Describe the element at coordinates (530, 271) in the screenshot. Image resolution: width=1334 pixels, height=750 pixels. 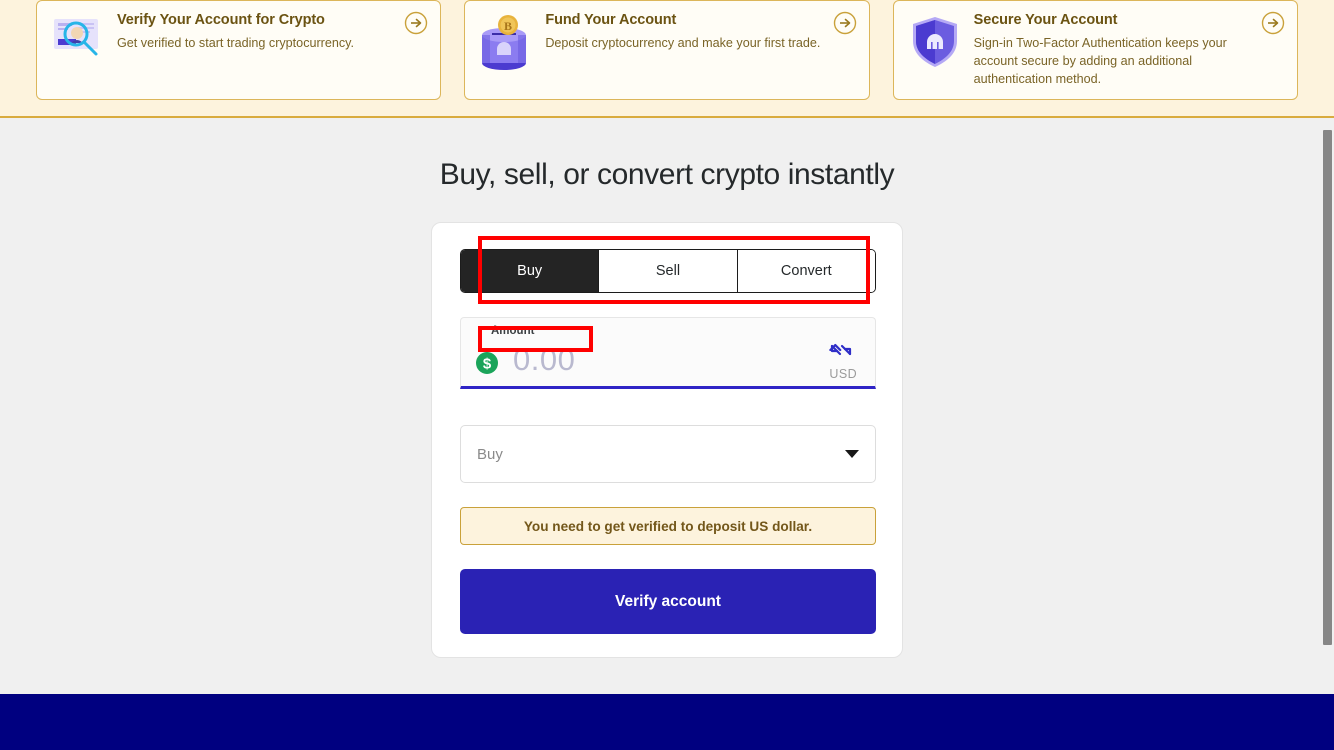
I see `tab-buy: Buy` at that location.